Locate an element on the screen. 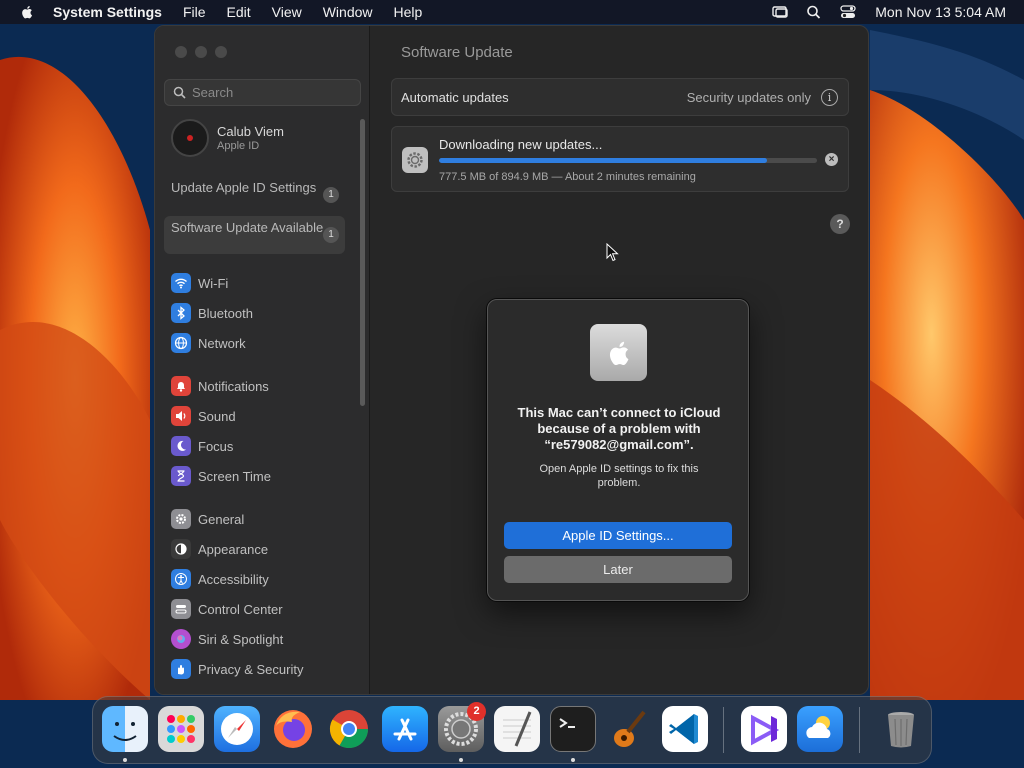  wifi-icon is located at coordinates (181, 283).